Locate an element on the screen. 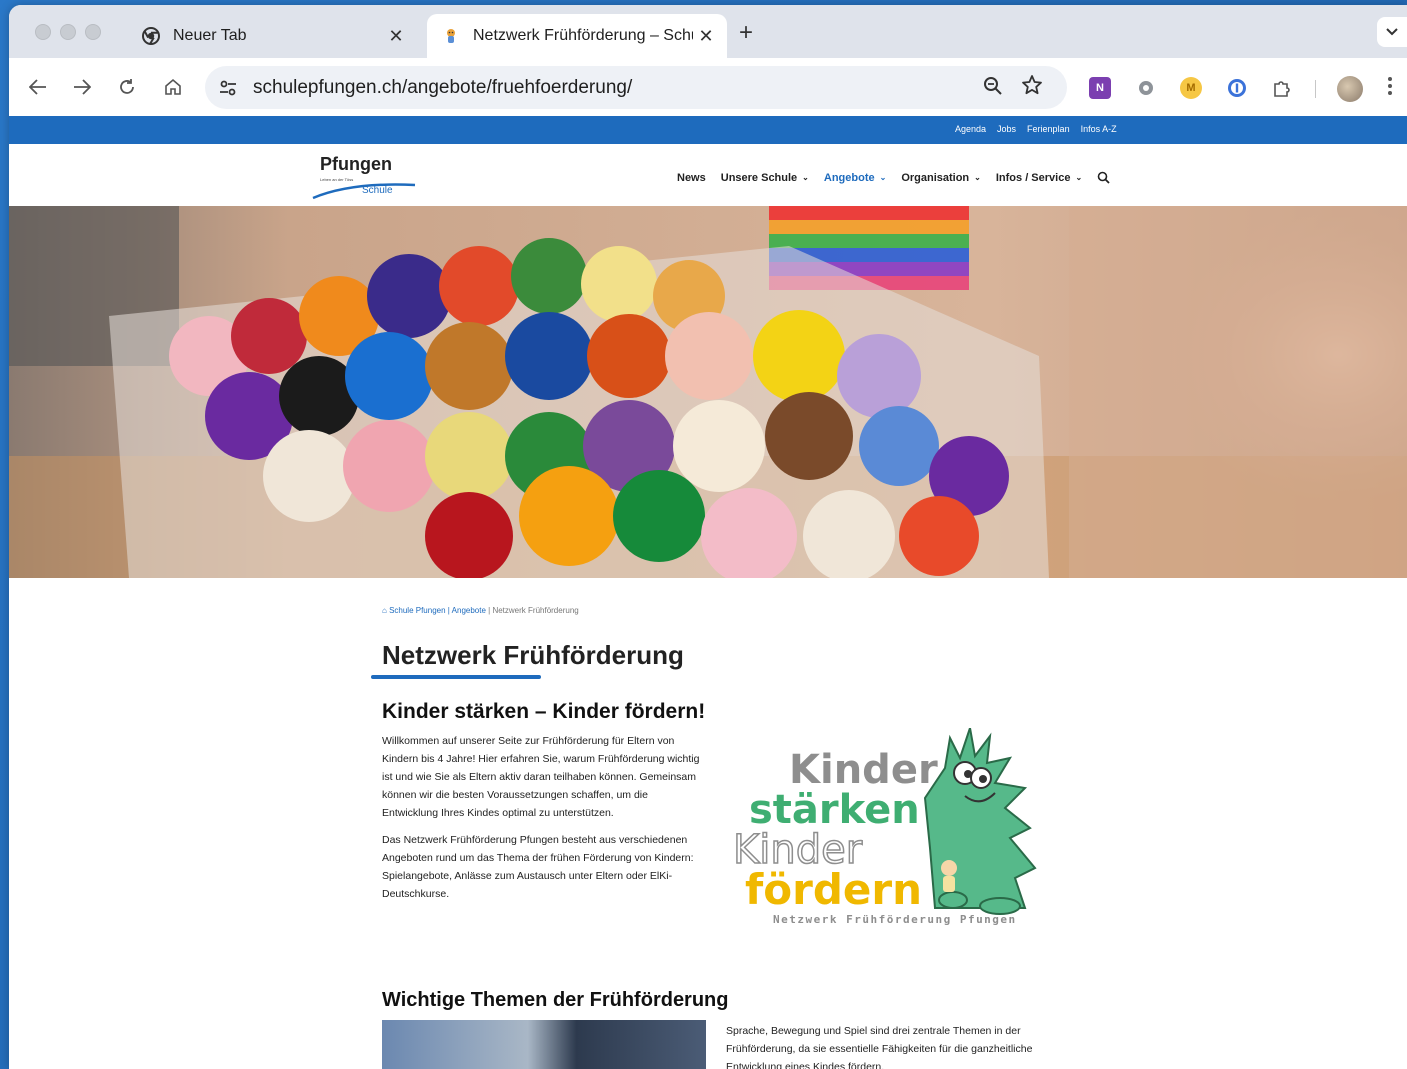 Image resolution: width=1407 pixels, height=1069 pixels. tab-search-chevron-icon is located at coordinates (1392, 32).